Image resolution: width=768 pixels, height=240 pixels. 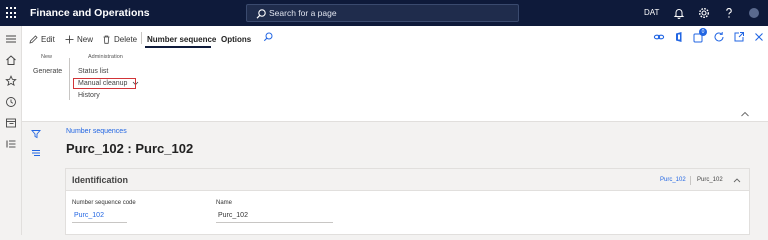 I want to click on gear-icon, so click(x=704, y=13).